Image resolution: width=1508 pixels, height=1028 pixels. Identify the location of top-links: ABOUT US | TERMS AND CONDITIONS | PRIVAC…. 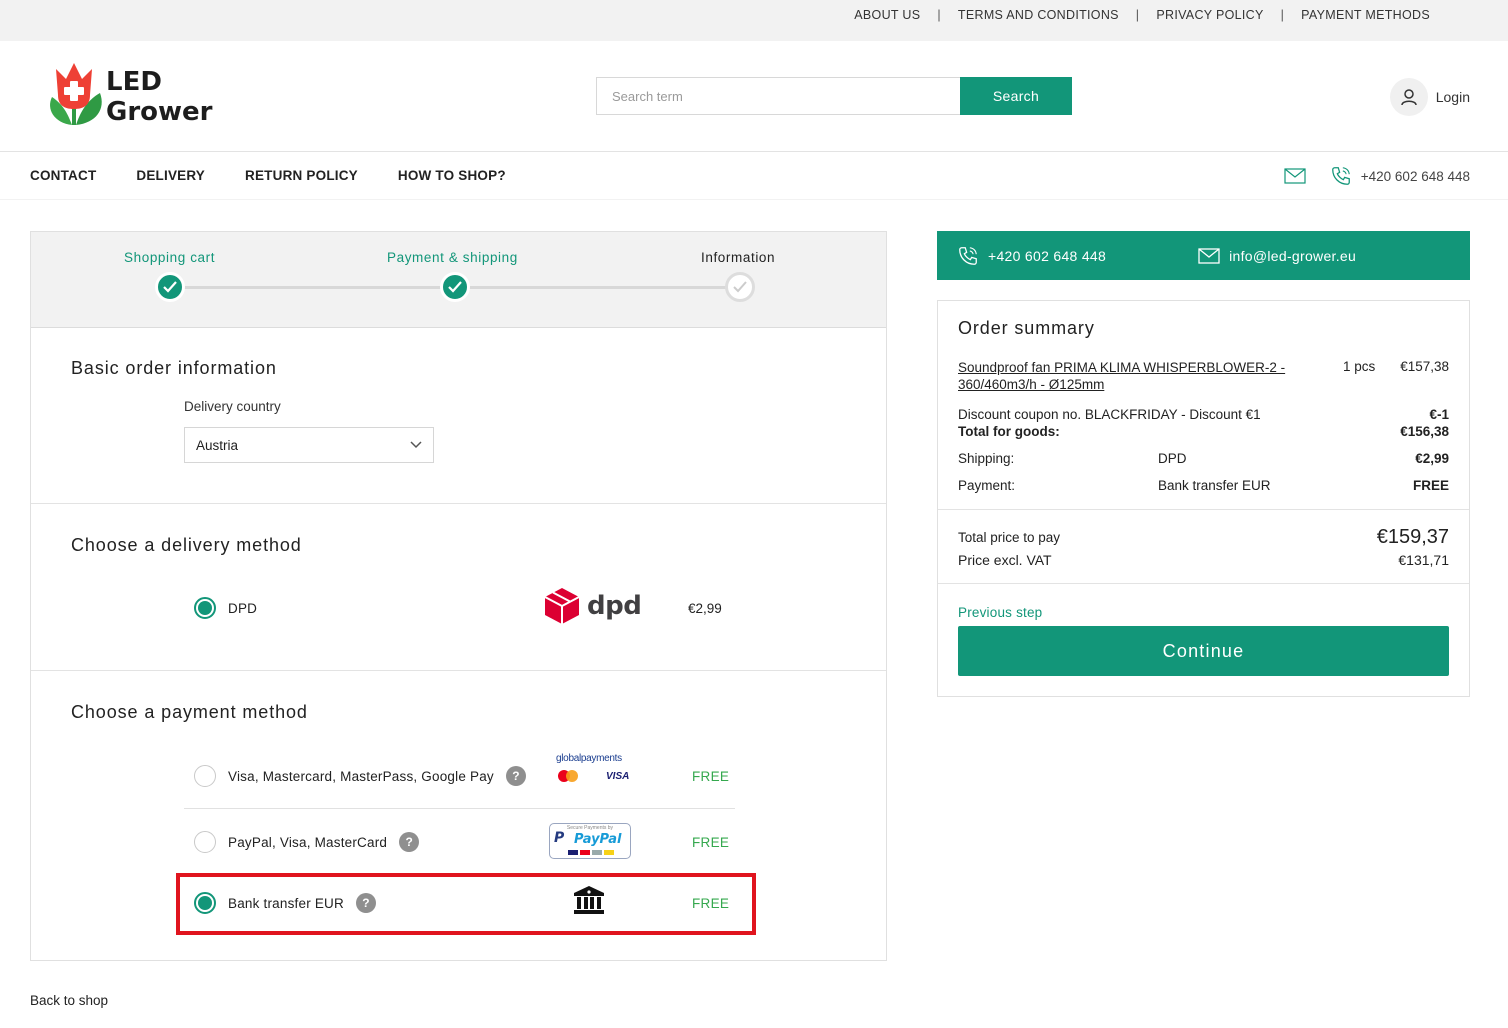
(1142, 15).